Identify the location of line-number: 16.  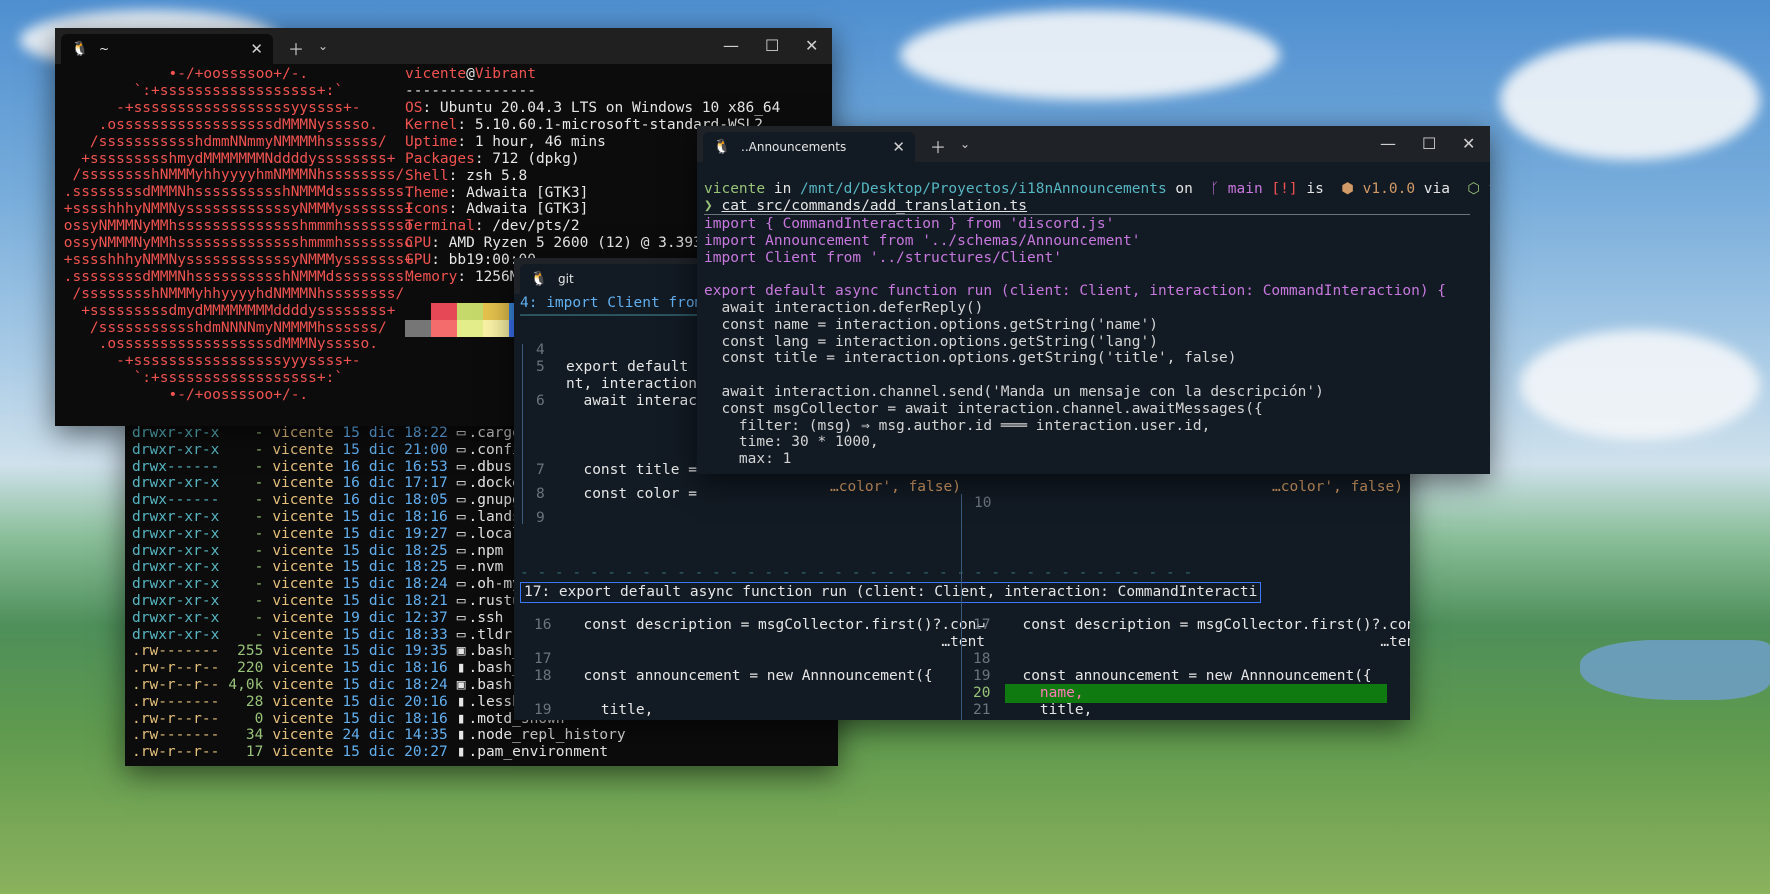
(543, 625).